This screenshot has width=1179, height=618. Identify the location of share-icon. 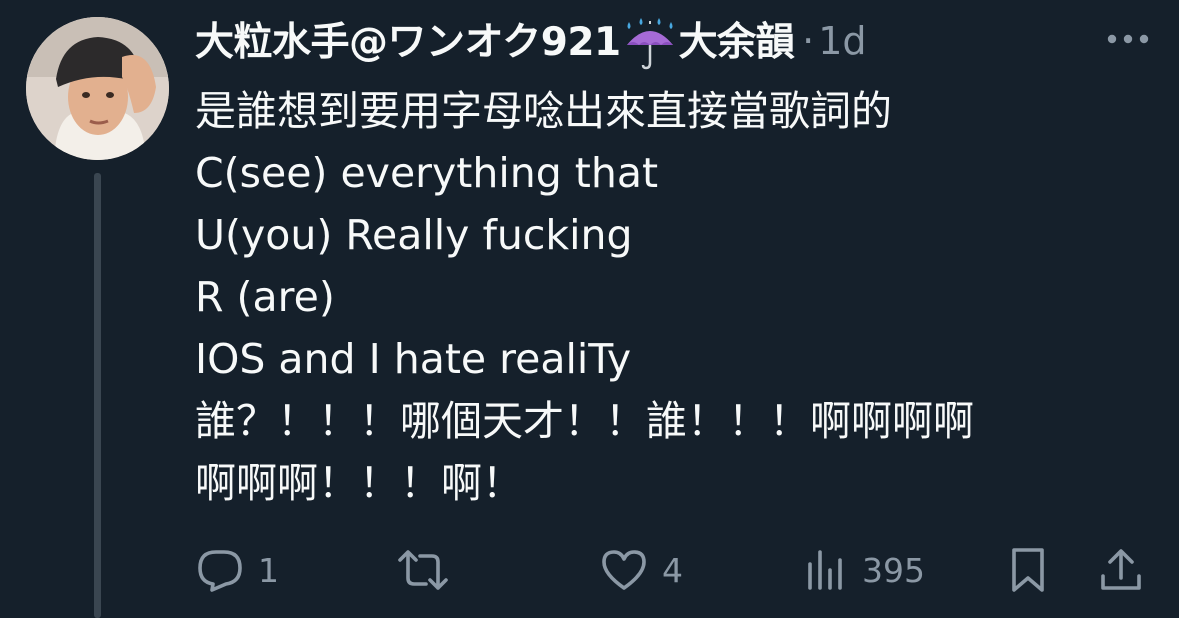
(1121, 569).